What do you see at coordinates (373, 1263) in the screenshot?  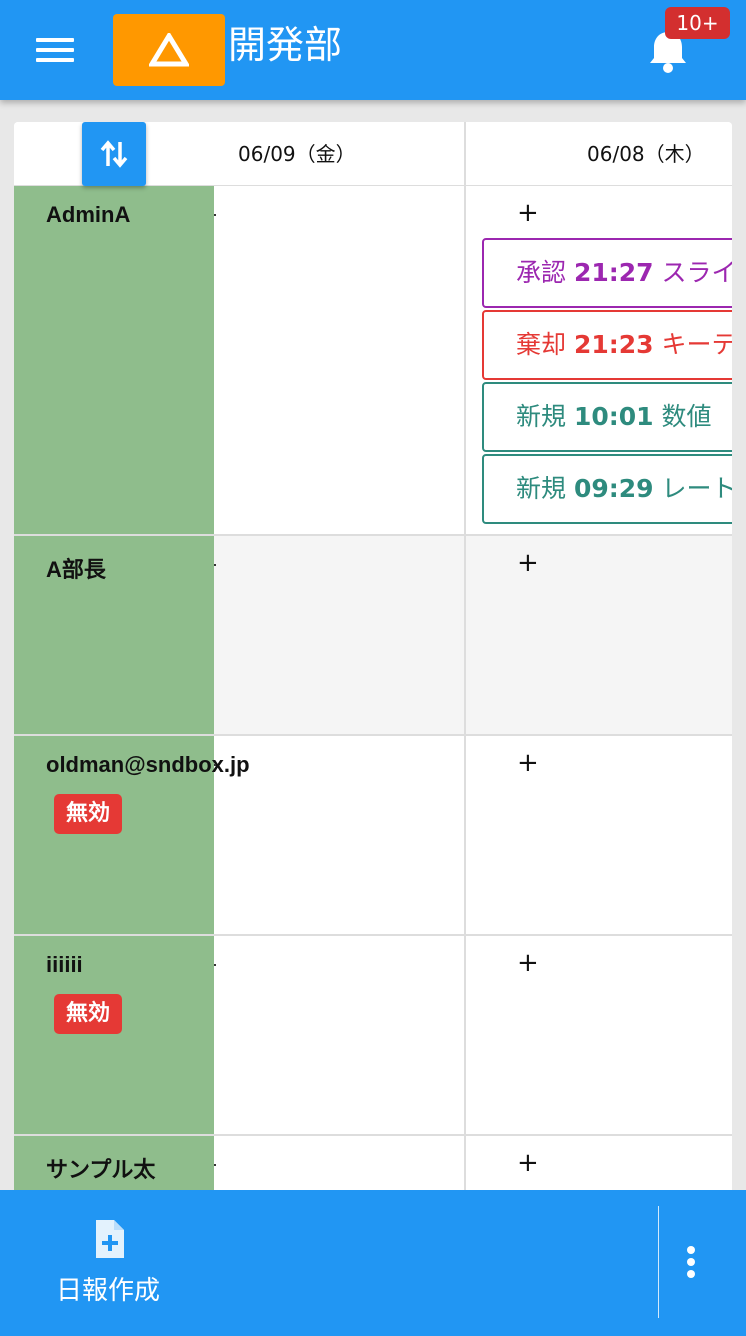 I see `bottom-bar: 日報作成` at bounding box center [373, 1263].